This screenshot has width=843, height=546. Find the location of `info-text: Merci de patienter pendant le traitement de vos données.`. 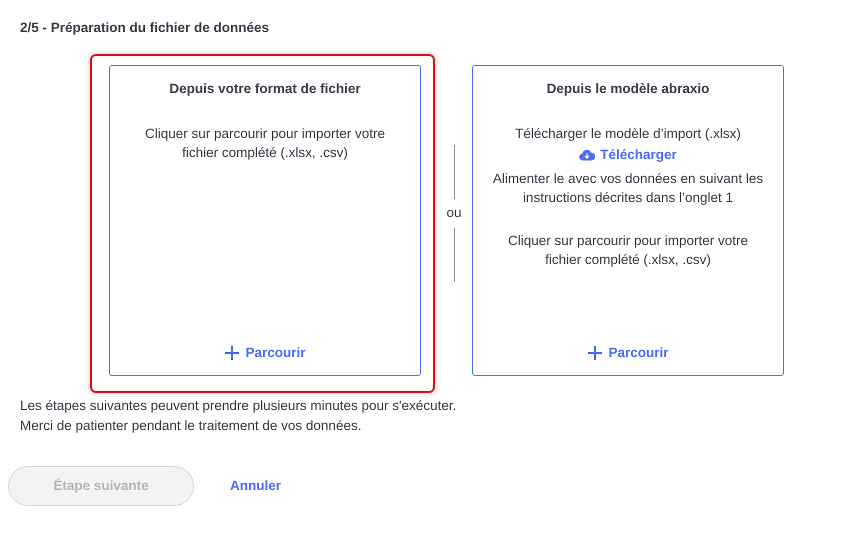

info-text: Merci de patienter pendant le traitement de vos données. is located at coordinates (191, 426).